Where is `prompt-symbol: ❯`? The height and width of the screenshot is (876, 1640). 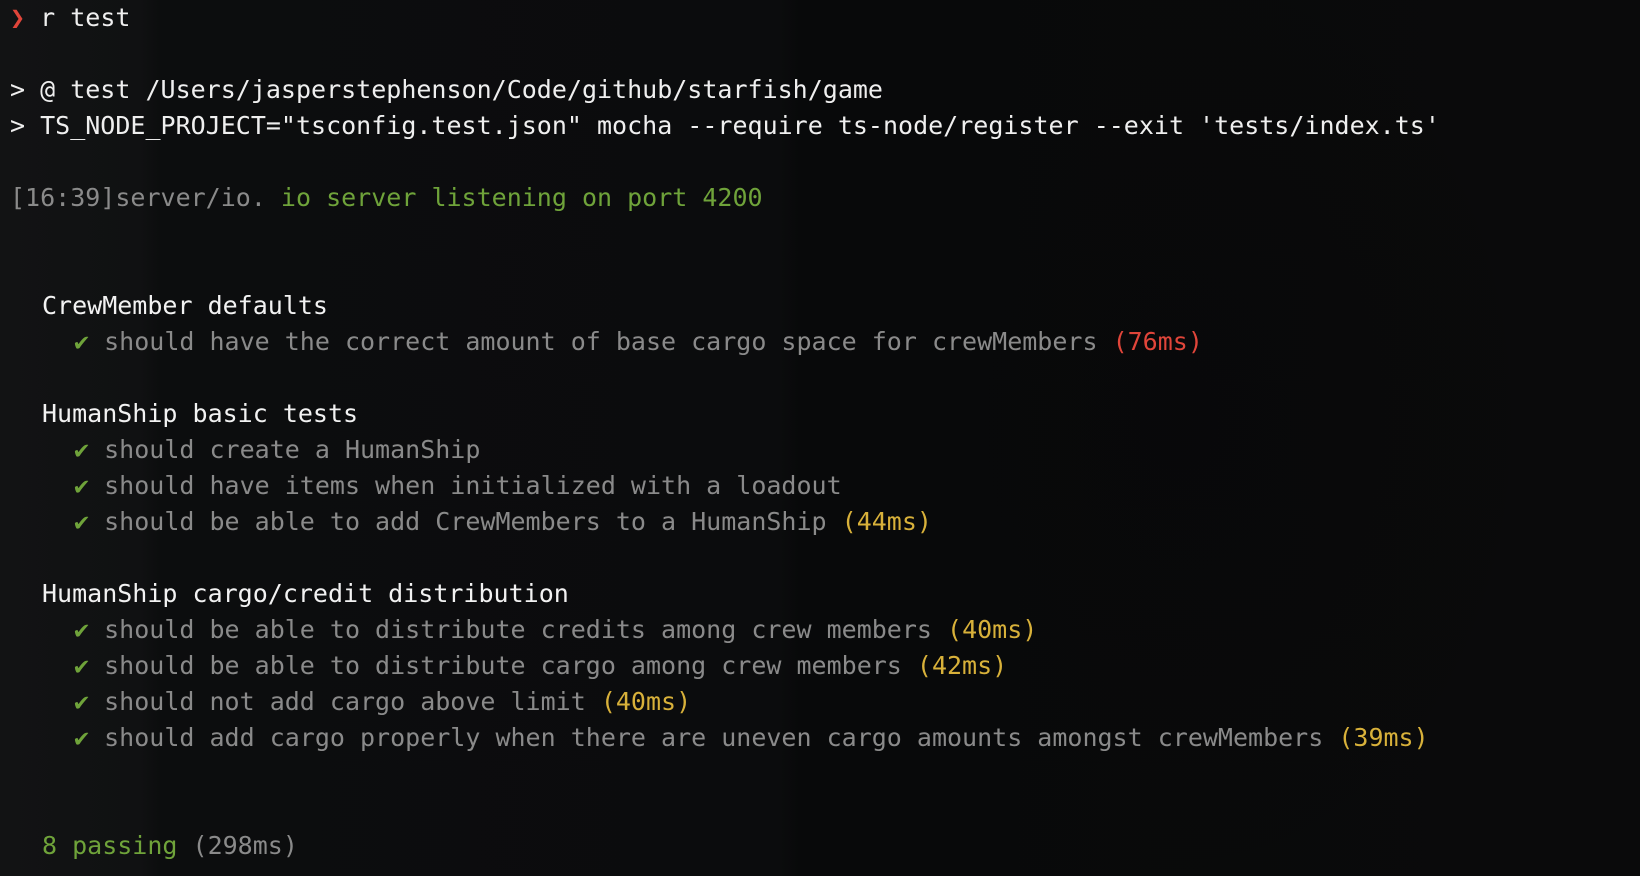 prompt-symbol: ❯ is located at coordinates (18, 17).